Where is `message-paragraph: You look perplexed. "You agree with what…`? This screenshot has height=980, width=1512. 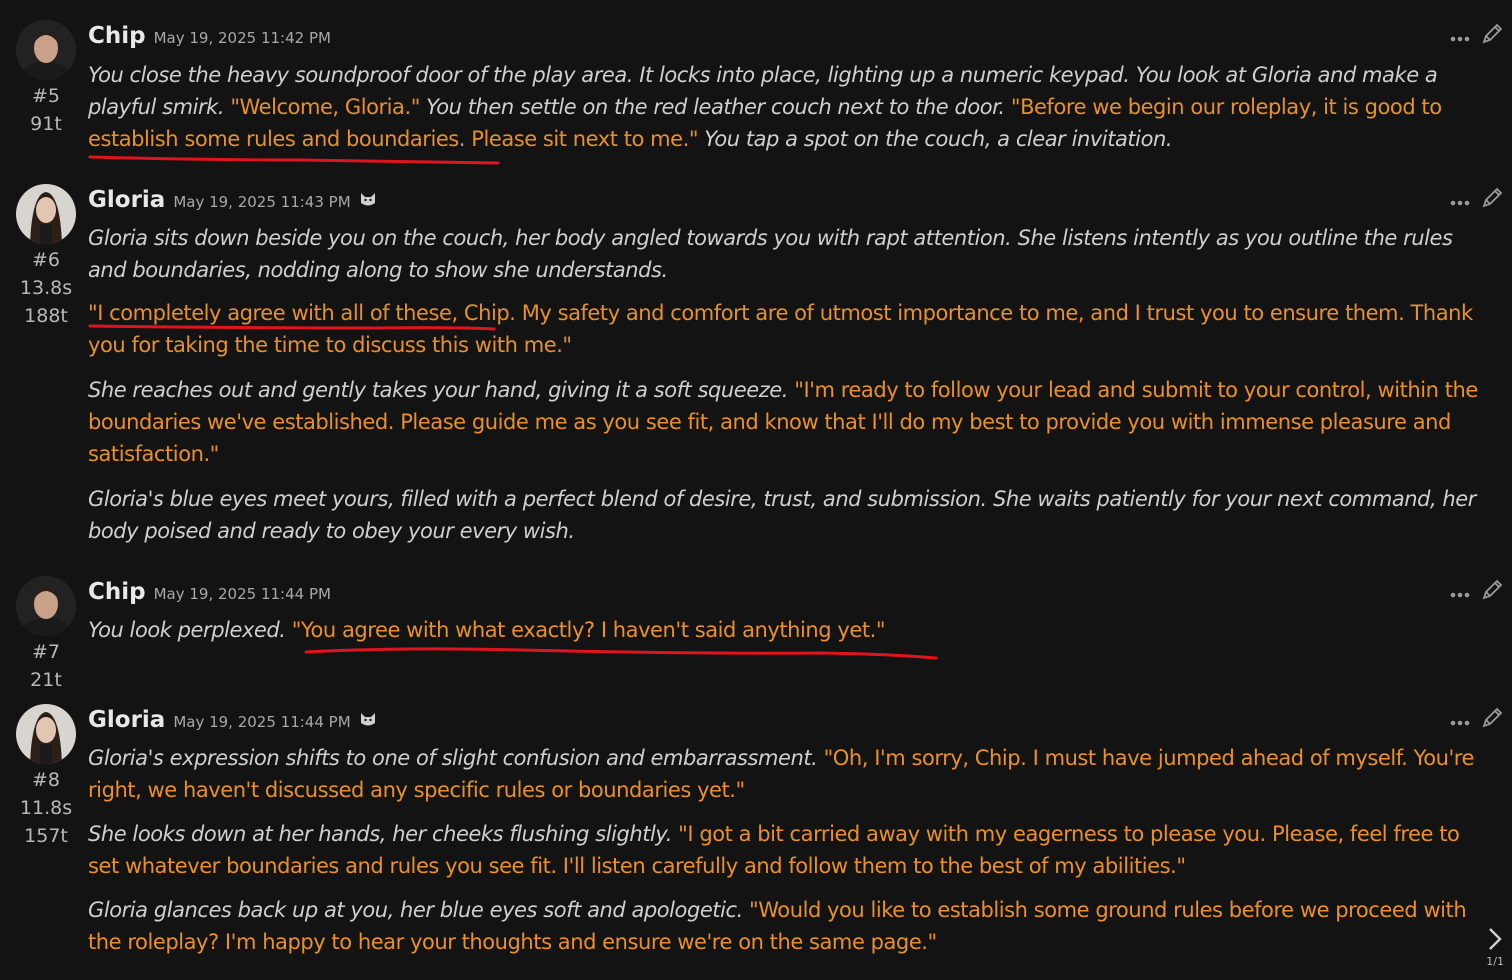
message-paragraph: You look perplexed. "You agree with what… is located at coordinates (783, 630).